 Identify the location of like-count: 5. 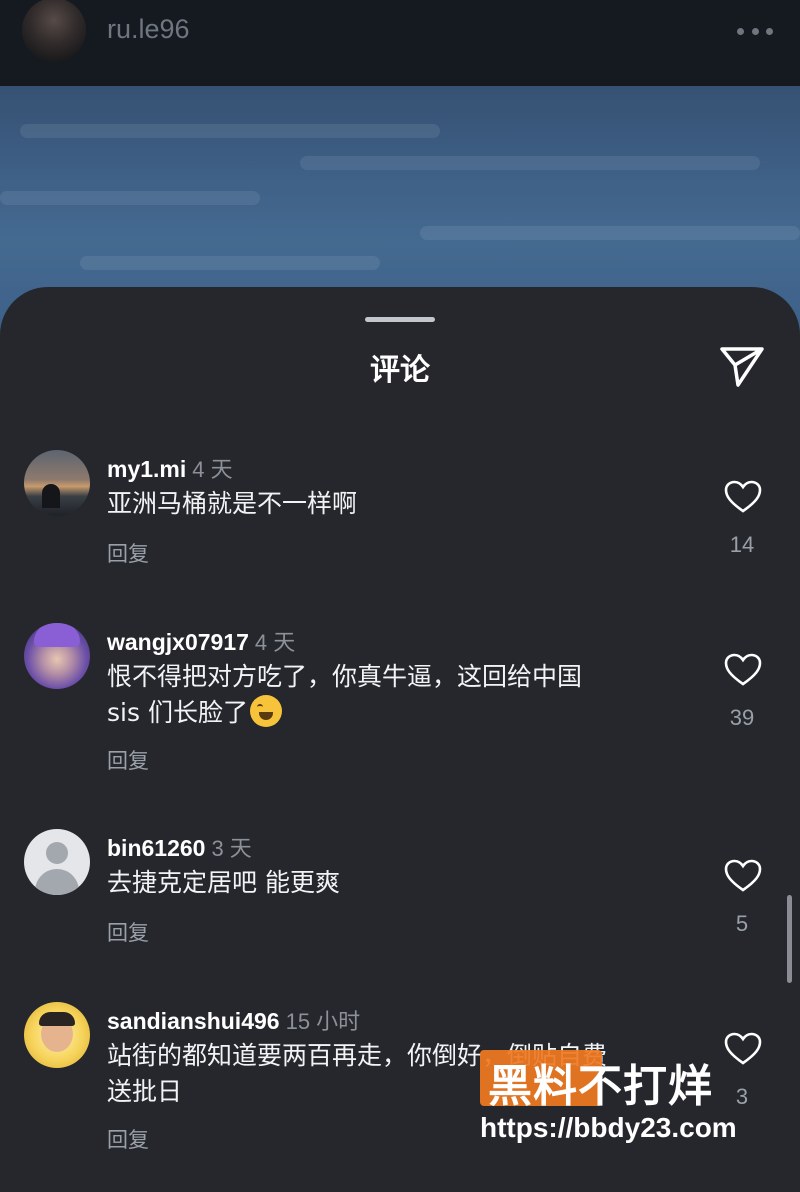
(742, 923).